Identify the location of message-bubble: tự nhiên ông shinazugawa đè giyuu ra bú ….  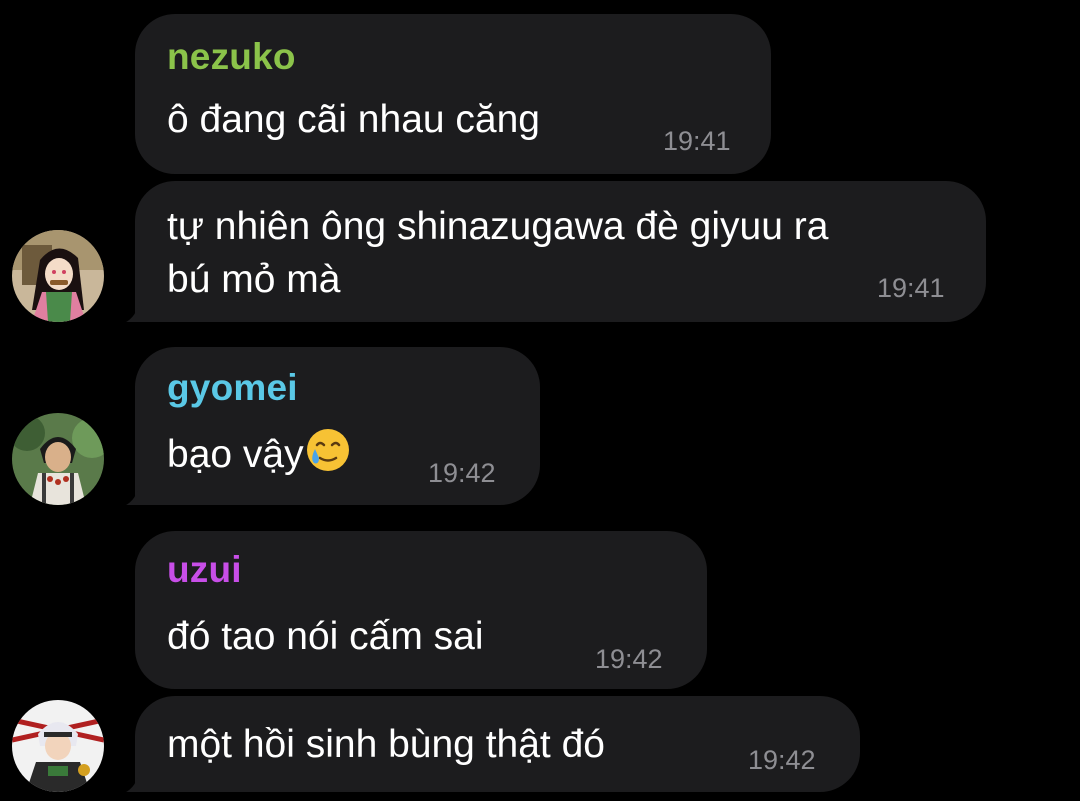
(560, 251).